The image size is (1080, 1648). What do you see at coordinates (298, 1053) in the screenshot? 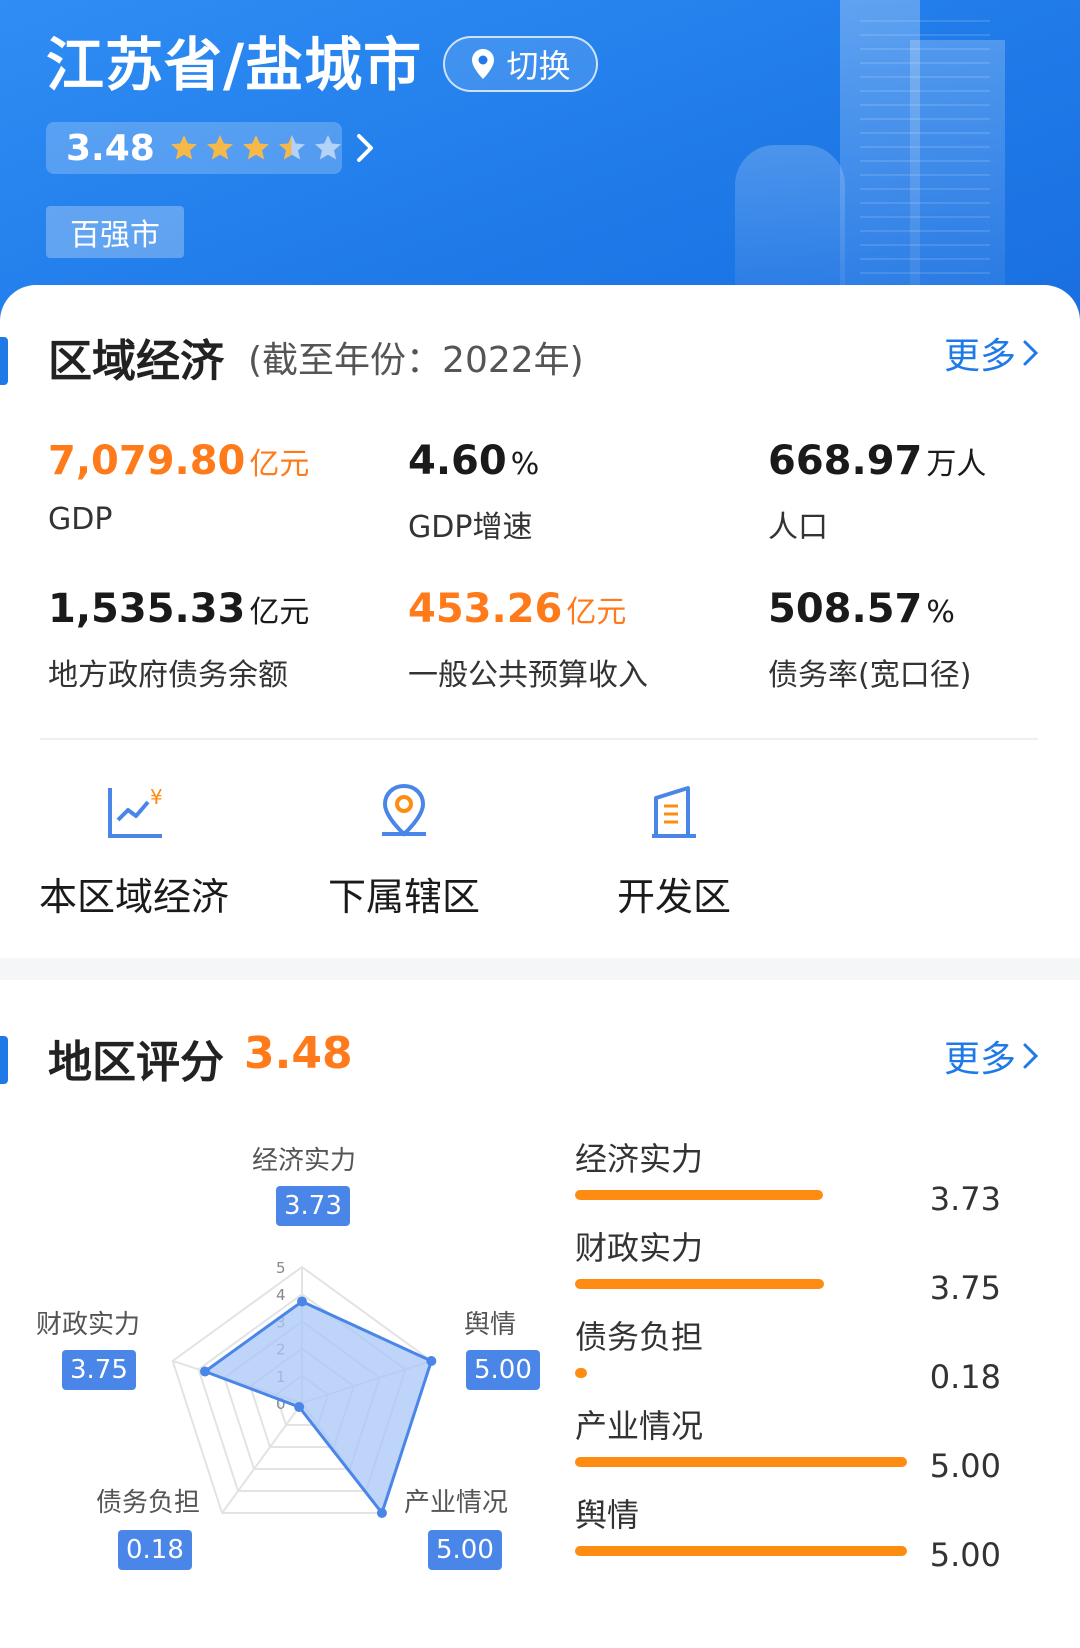
I see `score-value: 3.48` at bounding box center [298, 1053].